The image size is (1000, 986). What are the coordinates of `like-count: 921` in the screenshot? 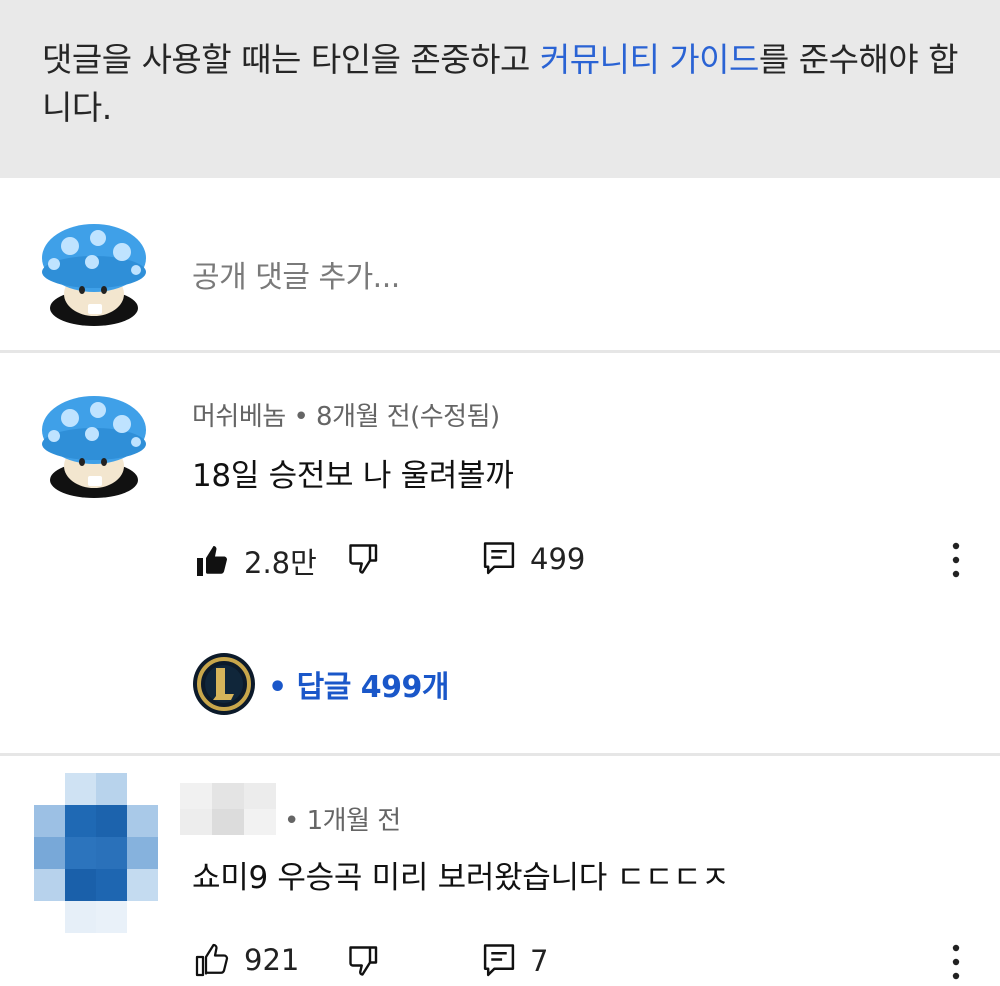 It's located at (272, 960).